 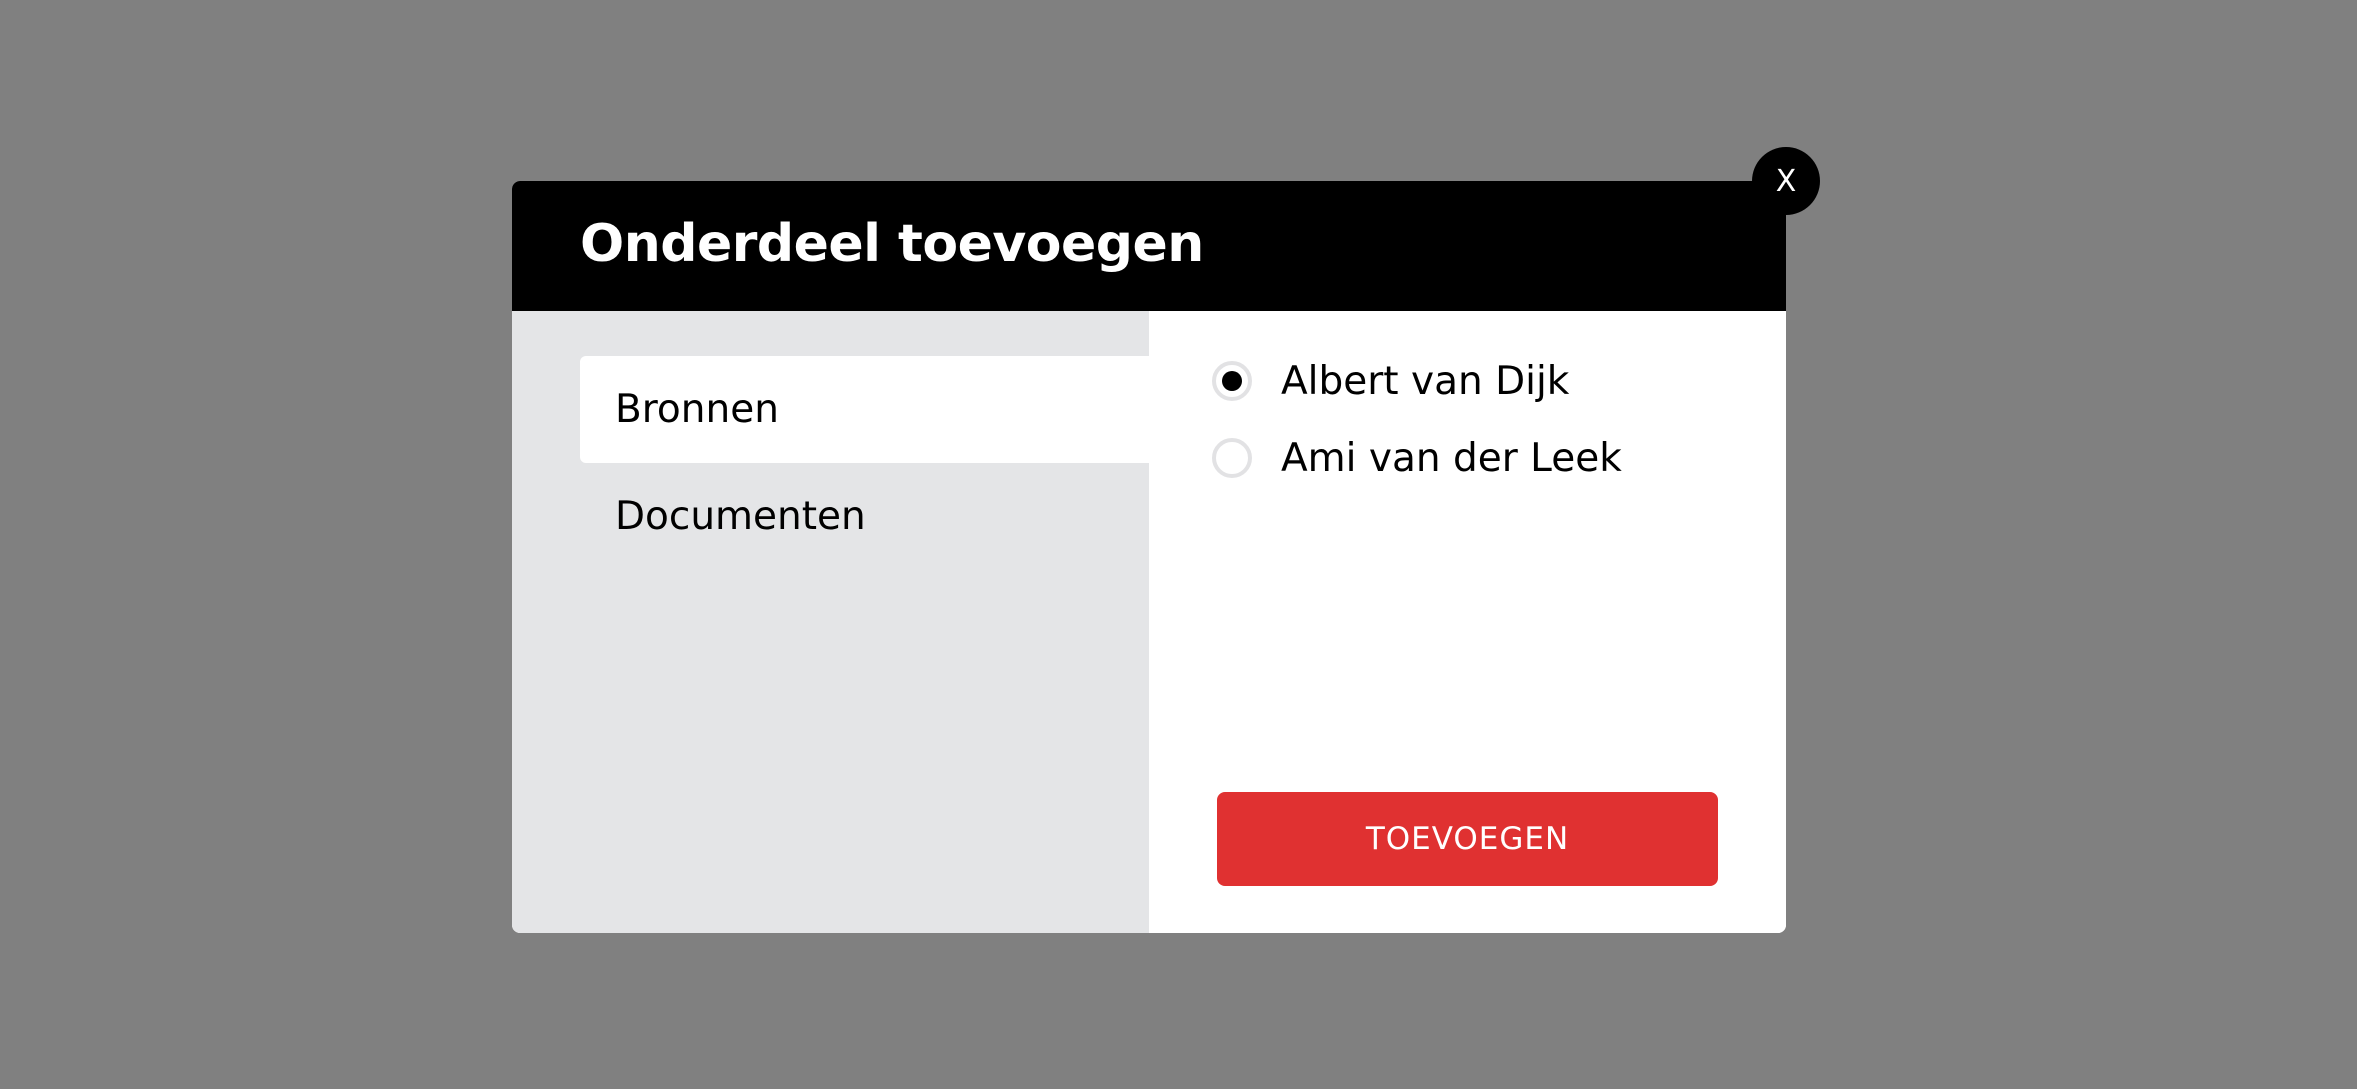 I want to click on dialog-header: Onderdeel toevoegen, so click(x=1149, y=246).